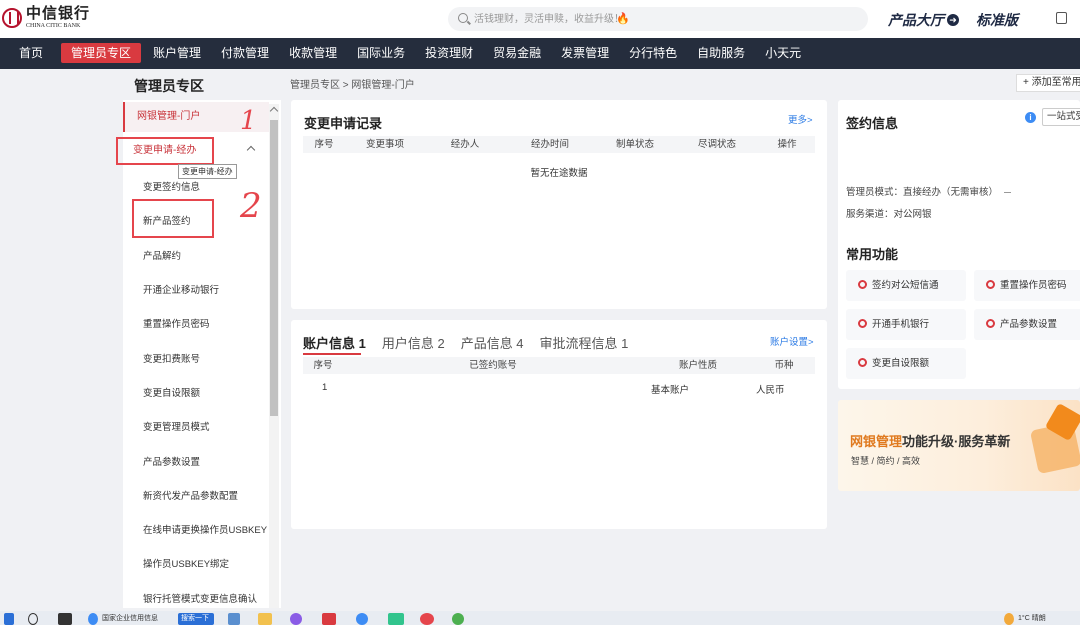  I want to click on plus-icon: +, so click(1026, 82).